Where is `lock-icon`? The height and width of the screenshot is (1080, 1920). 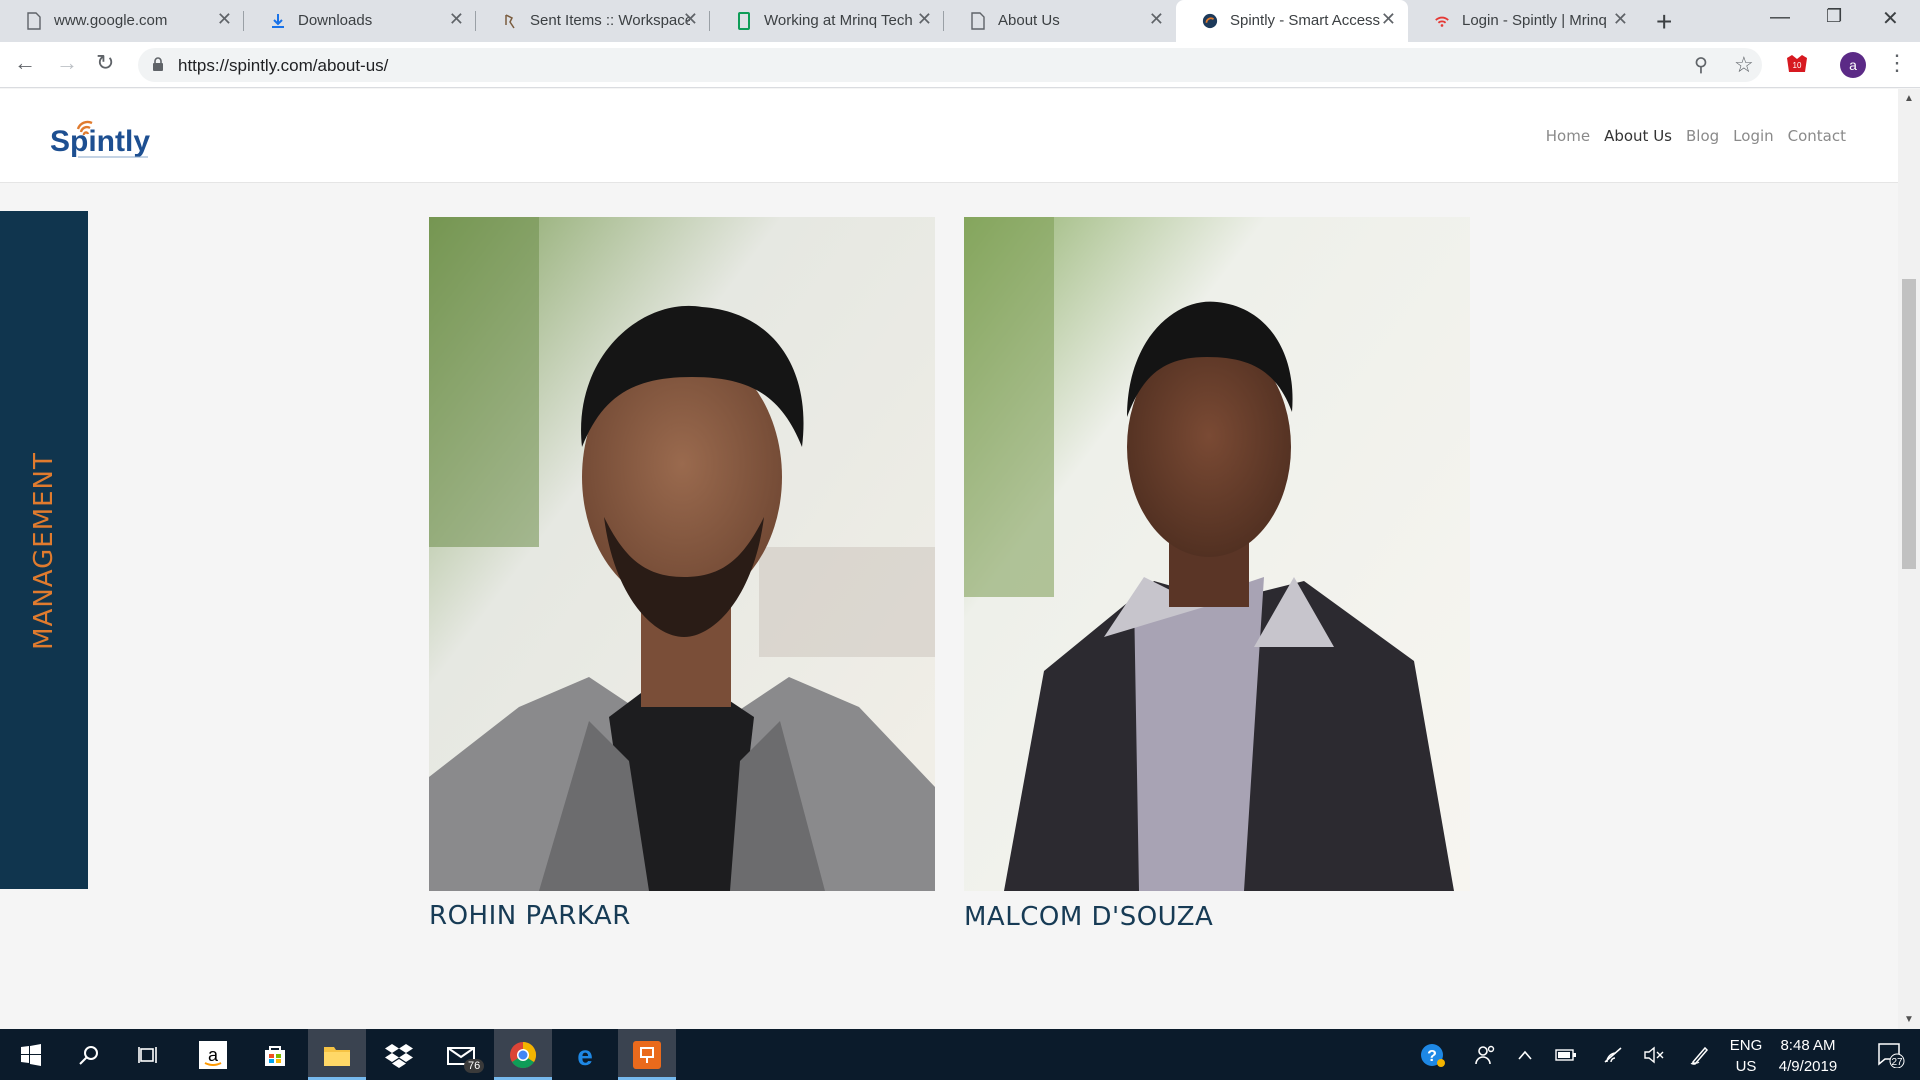
lock-icon is located at coordinates (158, 64).